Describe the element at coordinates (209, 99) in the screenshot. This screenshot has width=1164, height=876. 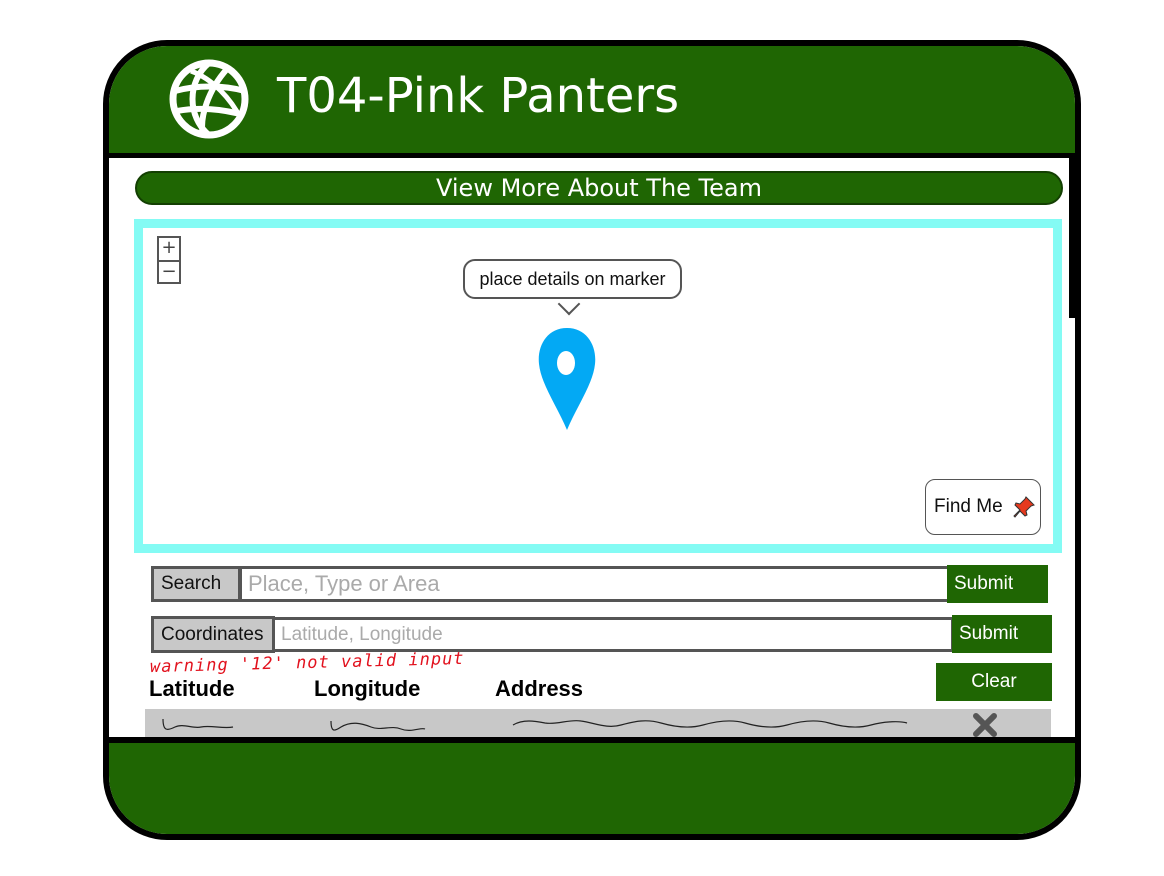
I see `globe-icon` at that location.